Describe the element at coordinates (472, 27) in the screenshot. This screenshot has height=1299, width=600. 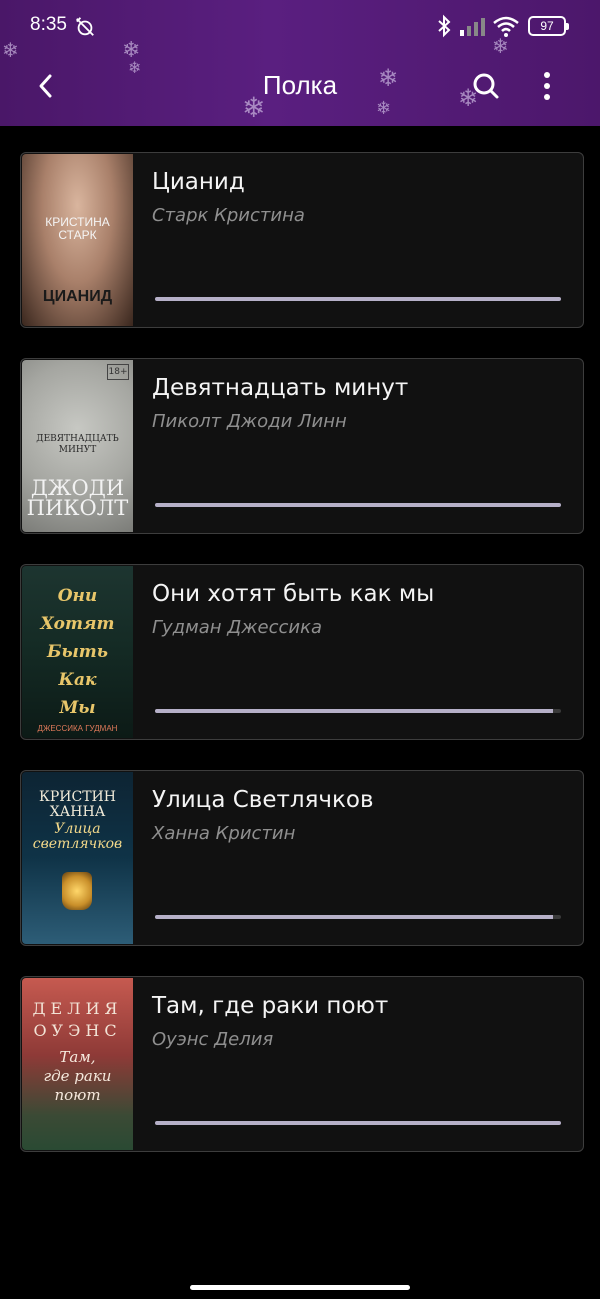
I see `signal-icon` at that location.